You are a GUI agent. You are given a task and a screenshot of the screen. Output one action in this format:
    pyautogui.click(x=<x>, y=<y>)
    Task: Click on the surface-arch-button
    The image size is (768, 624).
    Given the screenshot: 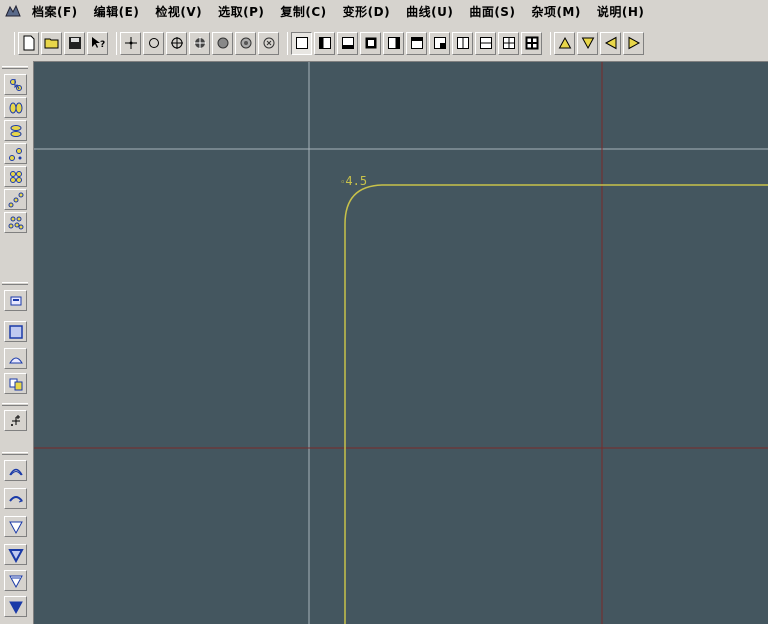 What is the action you would take?
    pyautogui.click(x=15, y=470)
    